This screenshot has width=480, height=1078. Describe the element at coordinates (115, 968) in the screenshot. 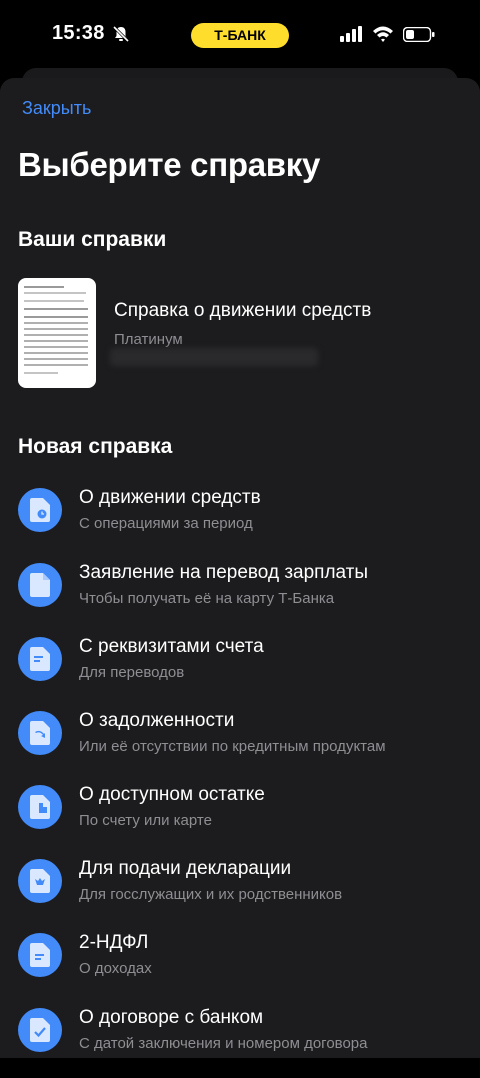

I see `item-subtitle: О доходах` at that location.